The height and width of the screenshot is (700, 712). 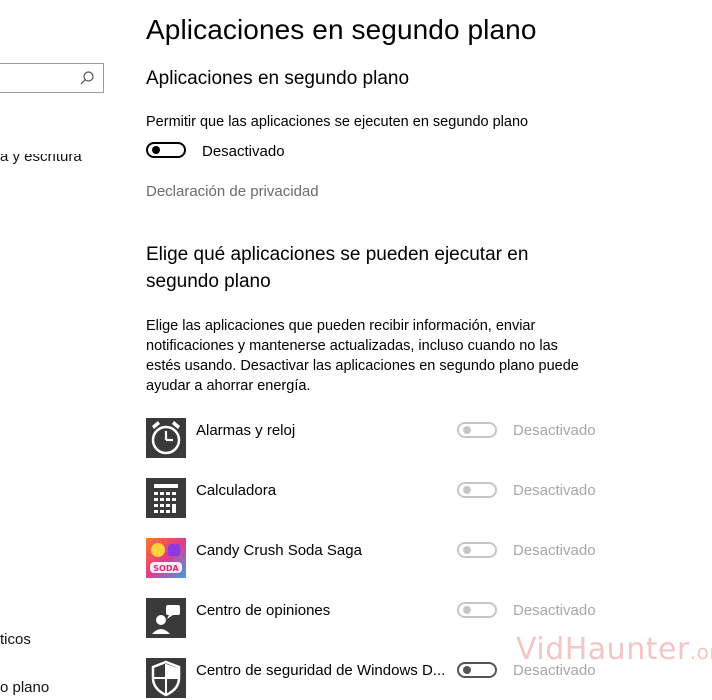 What do you see at coordinates (166, 558) in the screenshot?
I see `candy-crush-icon: SODA` at bounding box center [166, 558].